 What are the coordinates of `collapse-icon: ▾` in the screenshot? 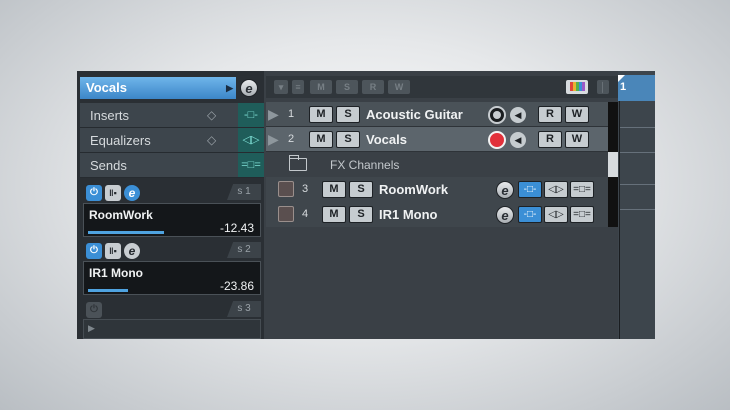 It's located at (281, 87).